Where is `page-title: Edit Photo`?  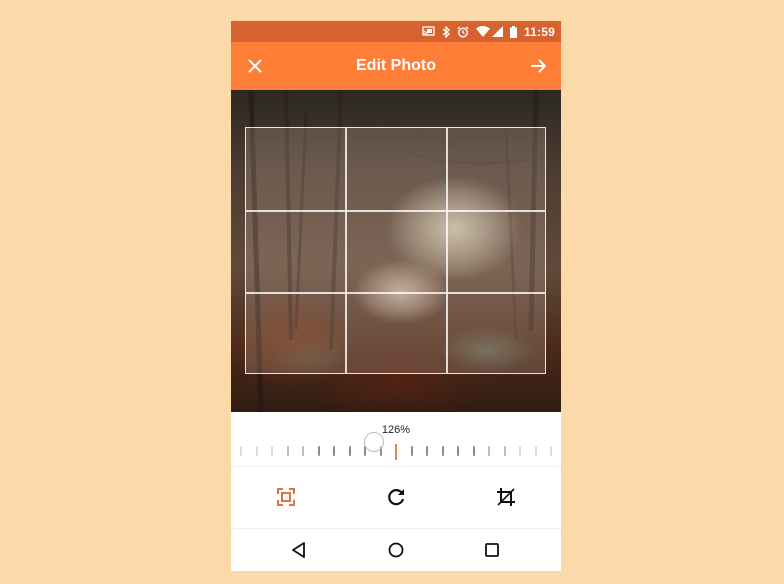
page-title: Edit Photo is located at coordinates (396, 65).